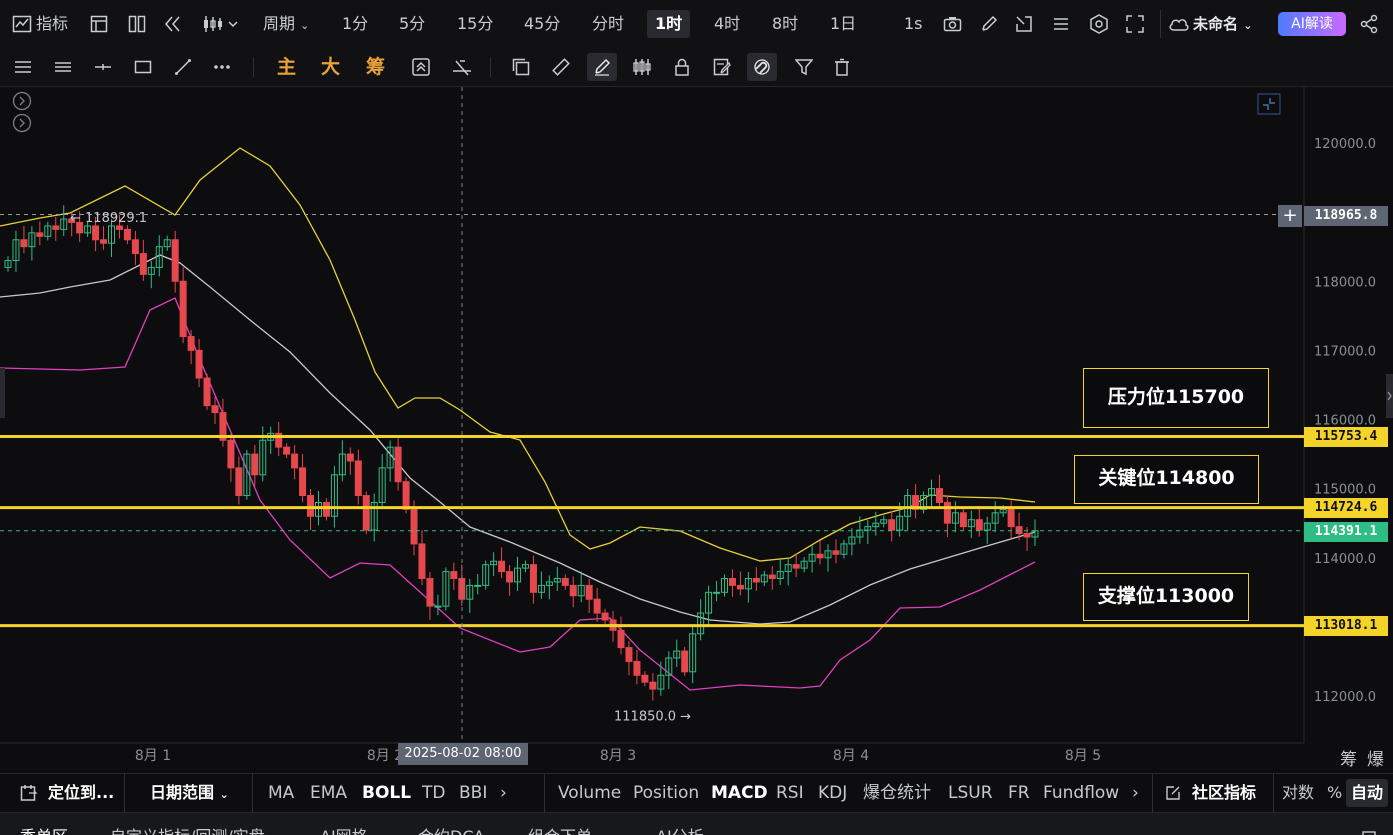 Image resolution: width=1393 pixels, height=835 pixels. Describe the element at coordinates (99, 26) in the screenshot. I see `template-icon` at that location.